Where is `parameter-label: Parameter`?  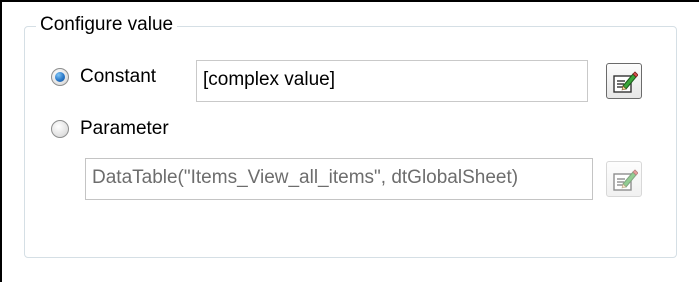
parameter-label: Parameter is located at coordinates (124, 129).